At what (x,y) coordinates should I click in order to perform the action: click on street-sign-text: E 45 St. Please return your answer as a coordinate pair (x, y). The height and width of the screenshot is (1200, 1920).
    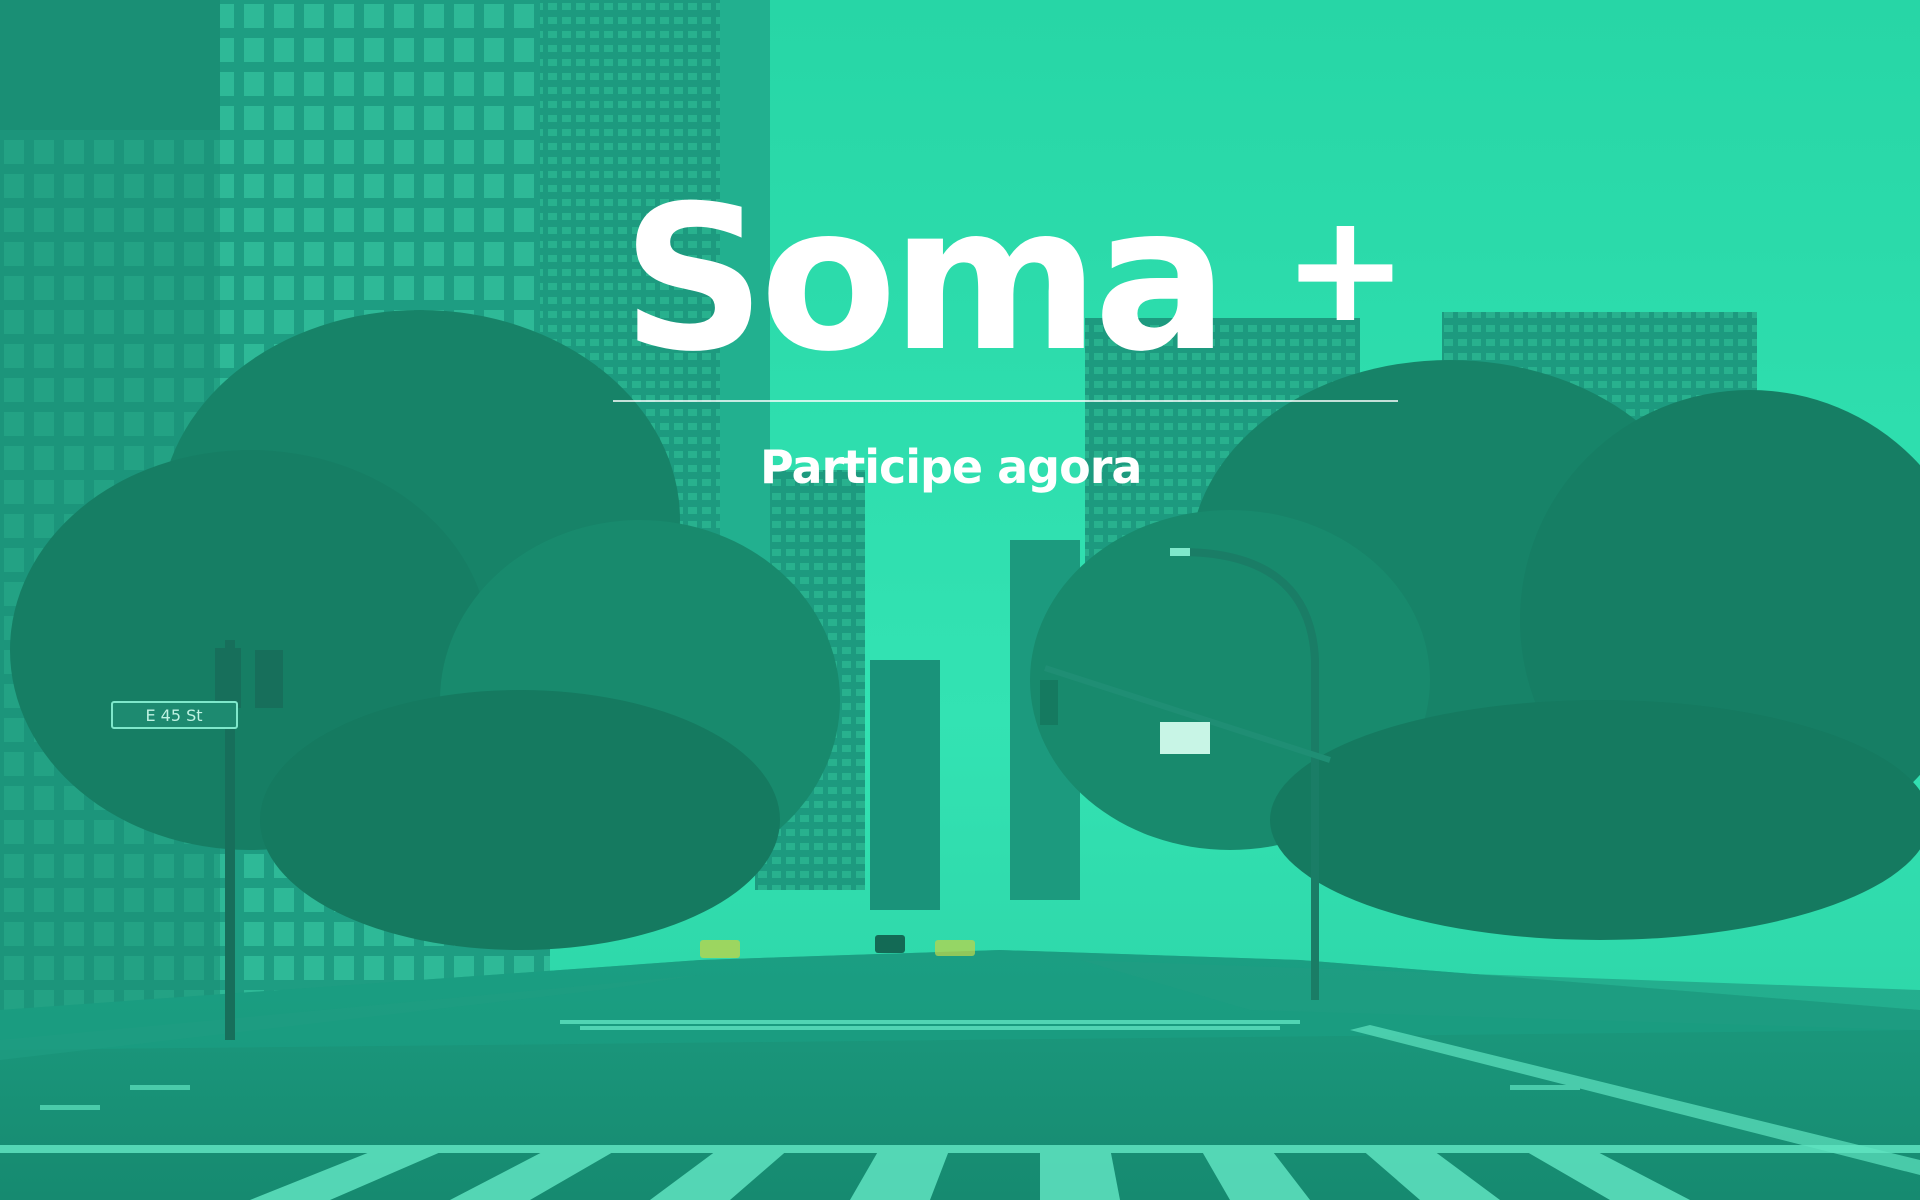
    Looking at the image, I should click on (173, 715).